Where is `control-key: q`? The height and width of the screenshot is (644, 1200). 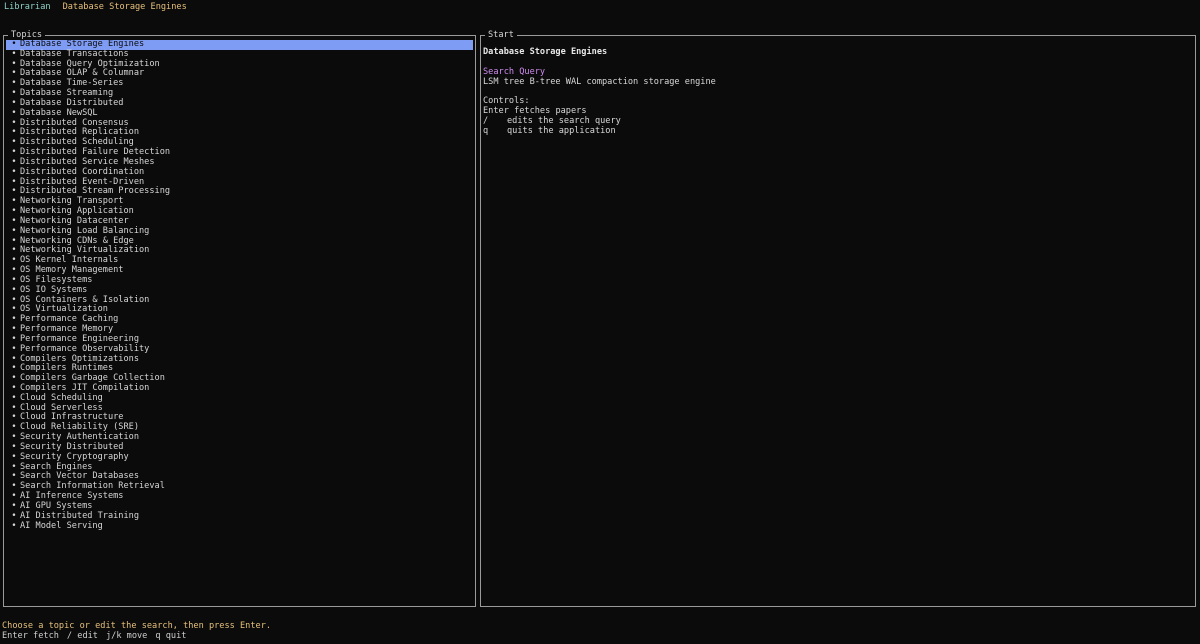 control-key: q is located at coordinates (486, 131).